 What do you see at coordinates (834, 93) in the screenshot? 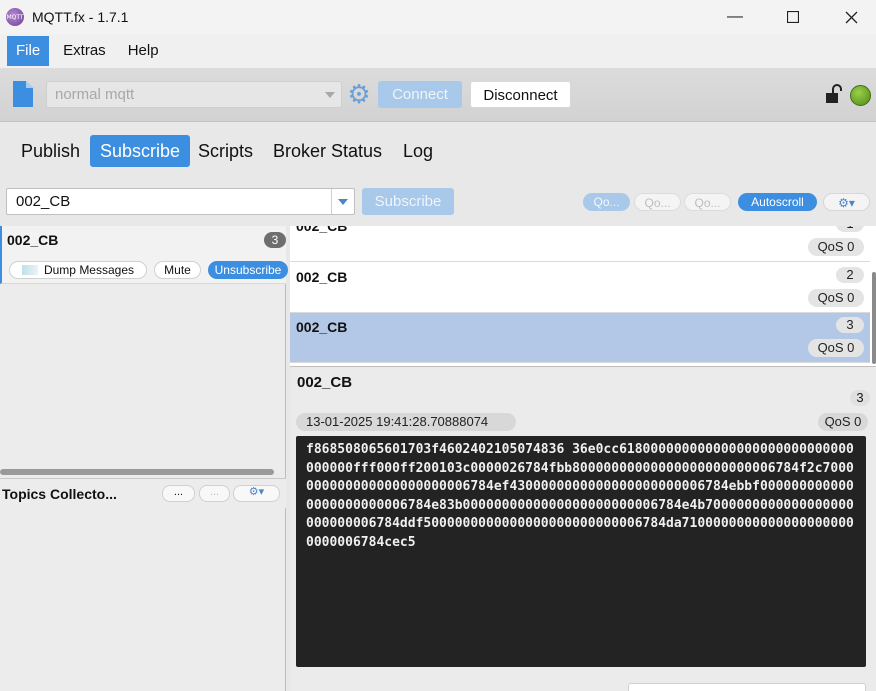
I see `unlock-icon` at bounding box center [834, 93].